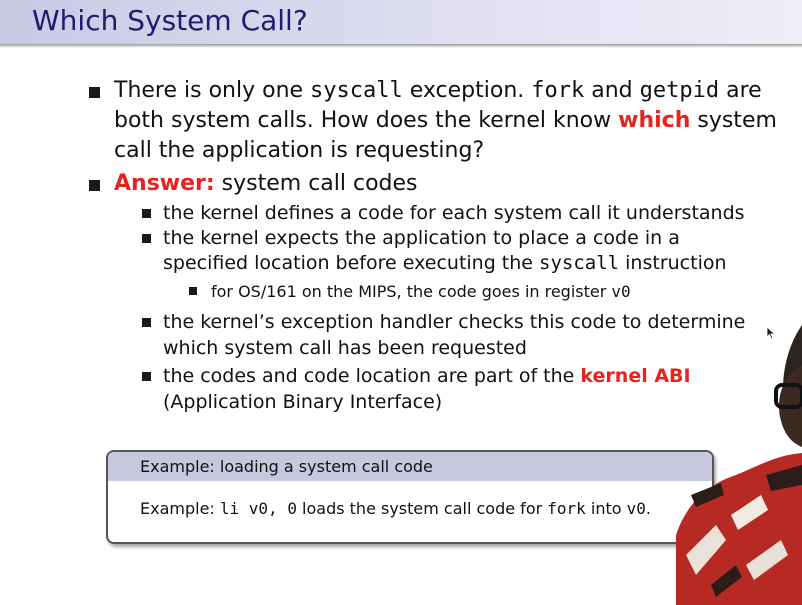 Image resolution: width=802 pixels, height=605 pixels. I want to click on slide-title: Which System Call?, so click(170, 20).